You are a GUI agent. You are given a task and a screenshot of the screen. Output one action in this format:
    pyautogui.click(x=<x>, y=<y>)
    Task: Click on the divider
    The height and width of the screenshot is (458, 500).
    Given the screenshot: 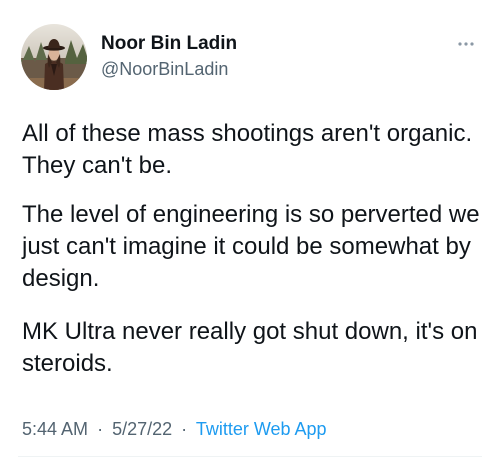 What is the action you would take?
    pyautogui.click(x=250, y=456)
    